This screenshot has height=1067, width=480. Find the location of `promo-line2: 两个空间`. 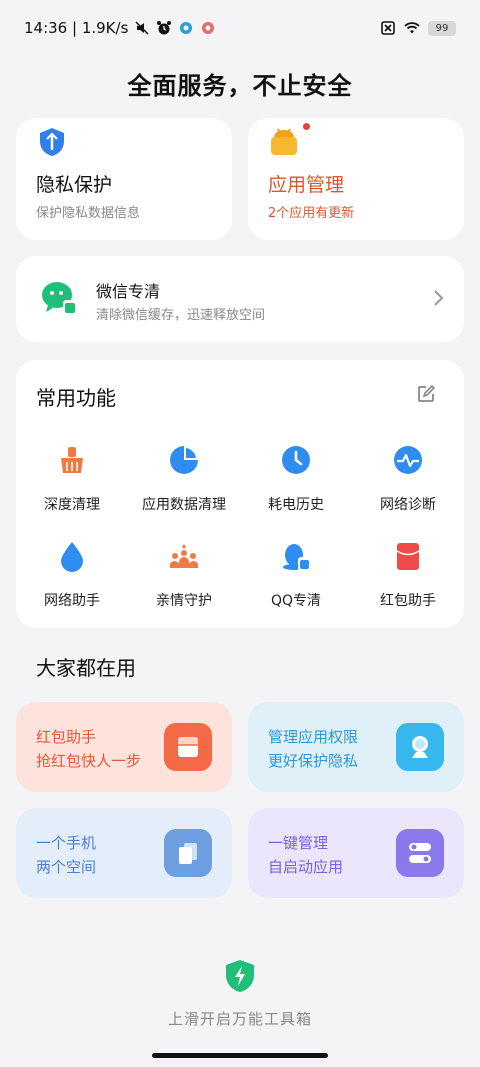

promo-line2: 两个空间 is located at coordinates (66, 867).